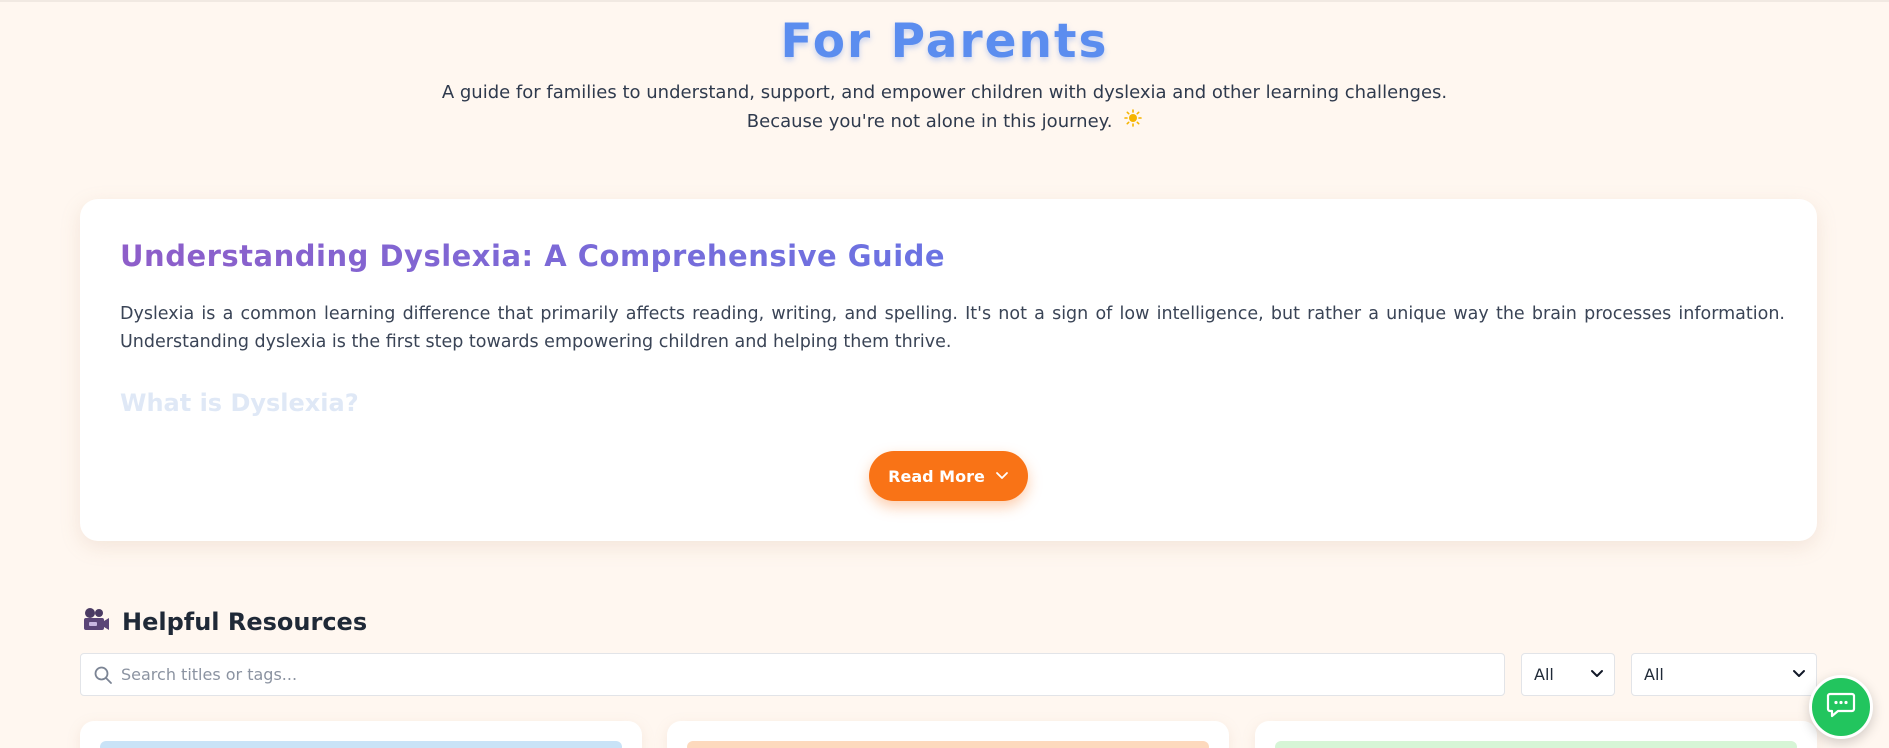 This screenshot has height=748, width=1889. What do you see at coordinates (801, 674) in the screenshot?
I see `search-input` at bounding box center [801, 674].